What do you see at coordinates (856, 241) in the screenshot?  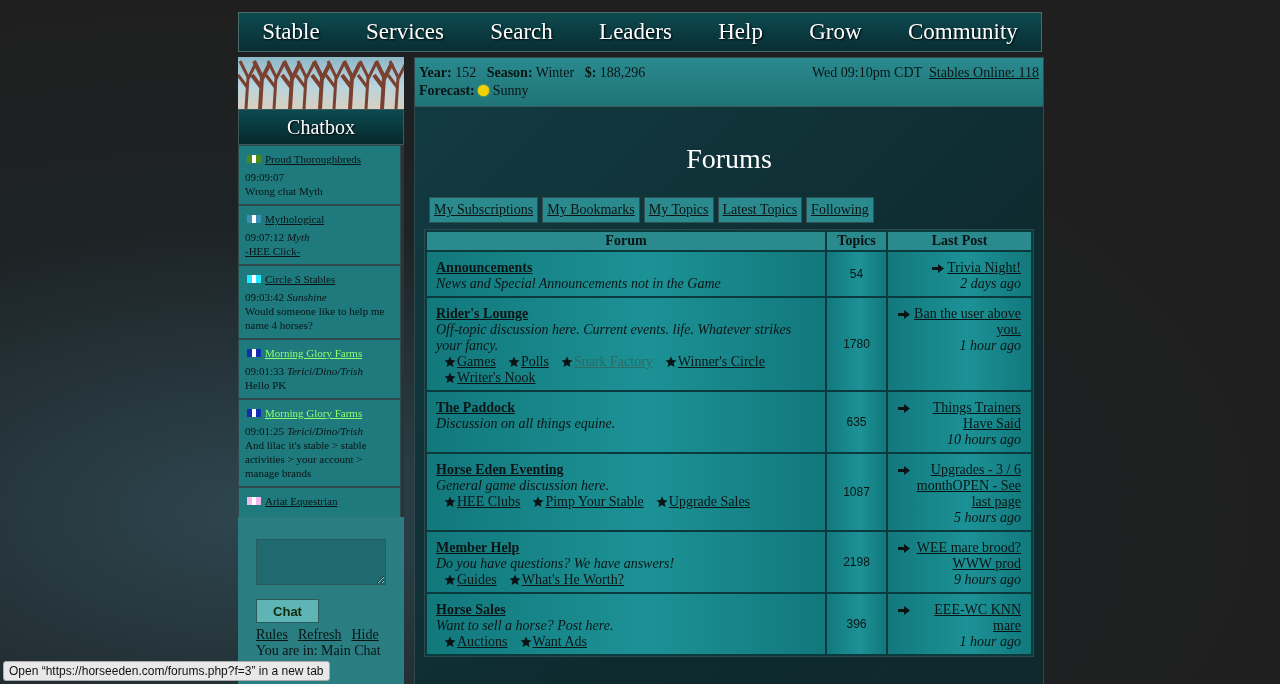 I see `column-header: Topics` at bounding box center [856, 241].